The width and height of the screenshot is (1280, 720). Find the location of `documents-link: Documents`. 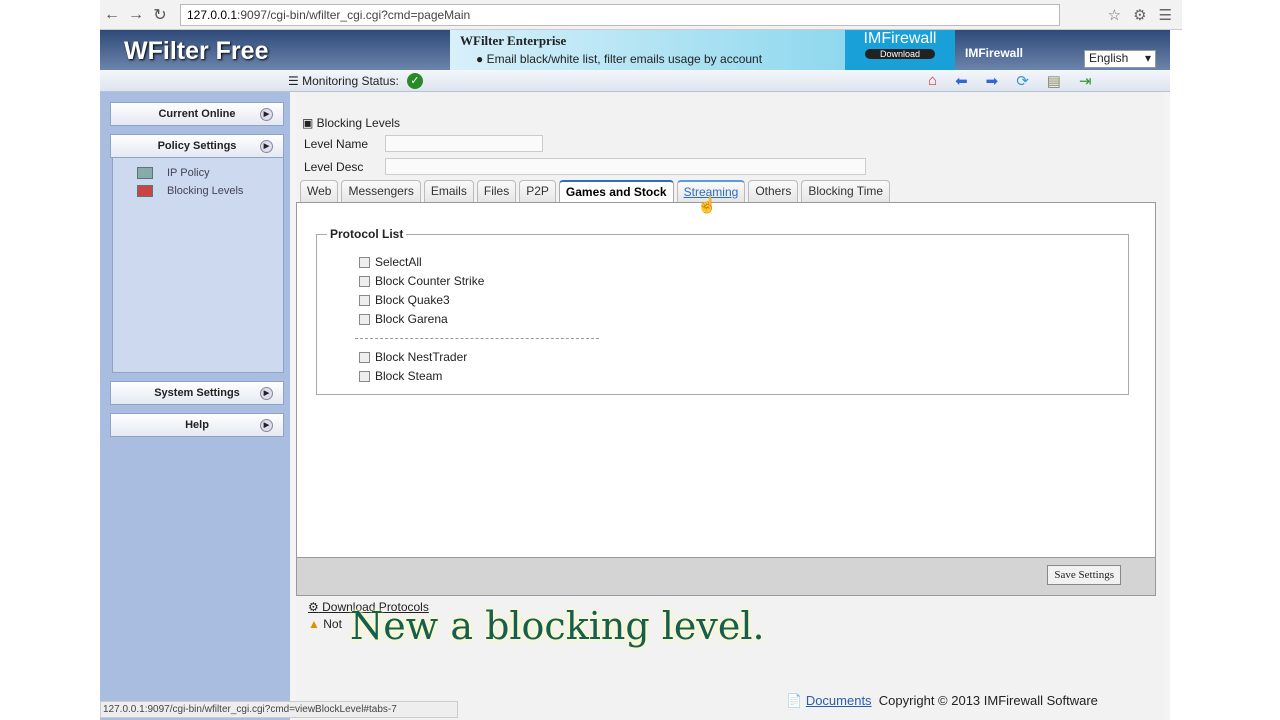

documents-link: Documents is located at coordinates (839, 700).